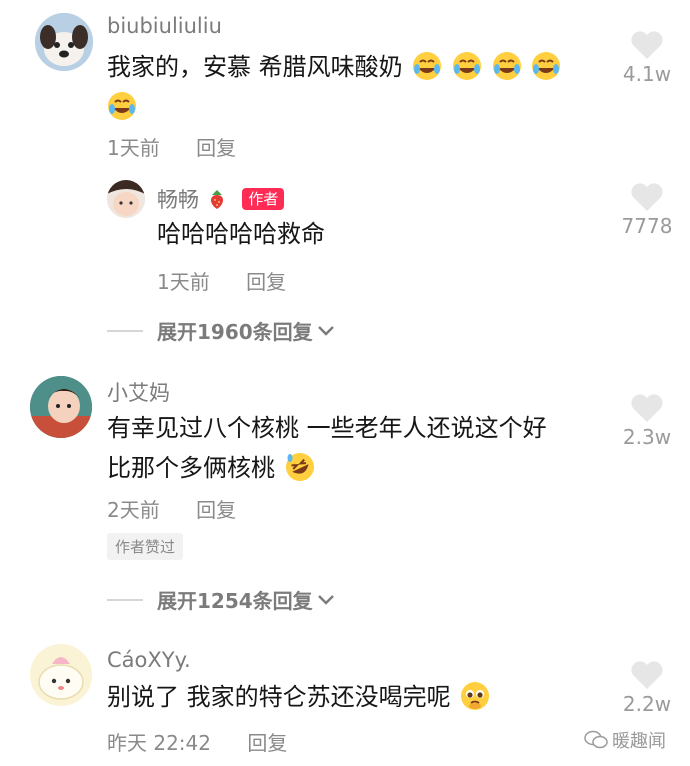  I want to click on reply-username-row: 畅畅 作者, so click(221, 199).